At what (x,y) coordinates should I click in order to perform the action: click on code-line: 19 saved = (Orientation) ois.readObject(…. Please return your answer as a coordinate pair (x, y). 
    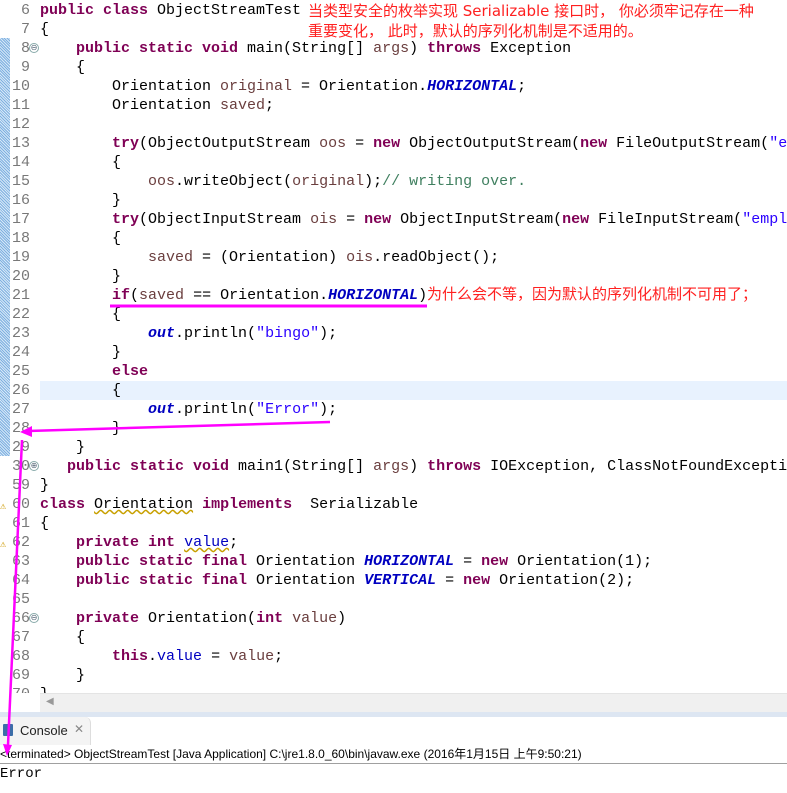
    Looking at the image, I should click on (393, 257).